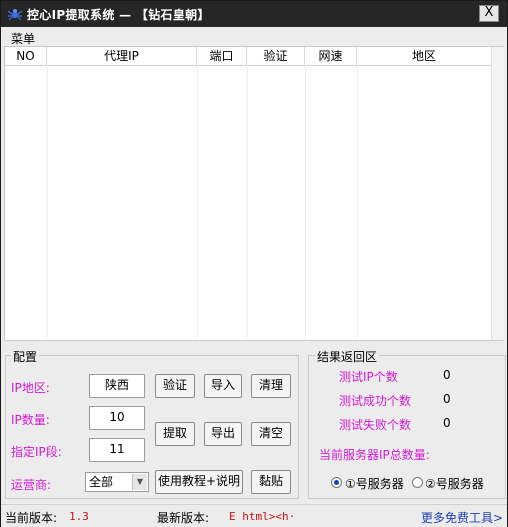 This screenshot has width=508, height=527. Describe the element at coordinates (175, 434) in the screenshot. I see `extract-button: 提取` at that location.